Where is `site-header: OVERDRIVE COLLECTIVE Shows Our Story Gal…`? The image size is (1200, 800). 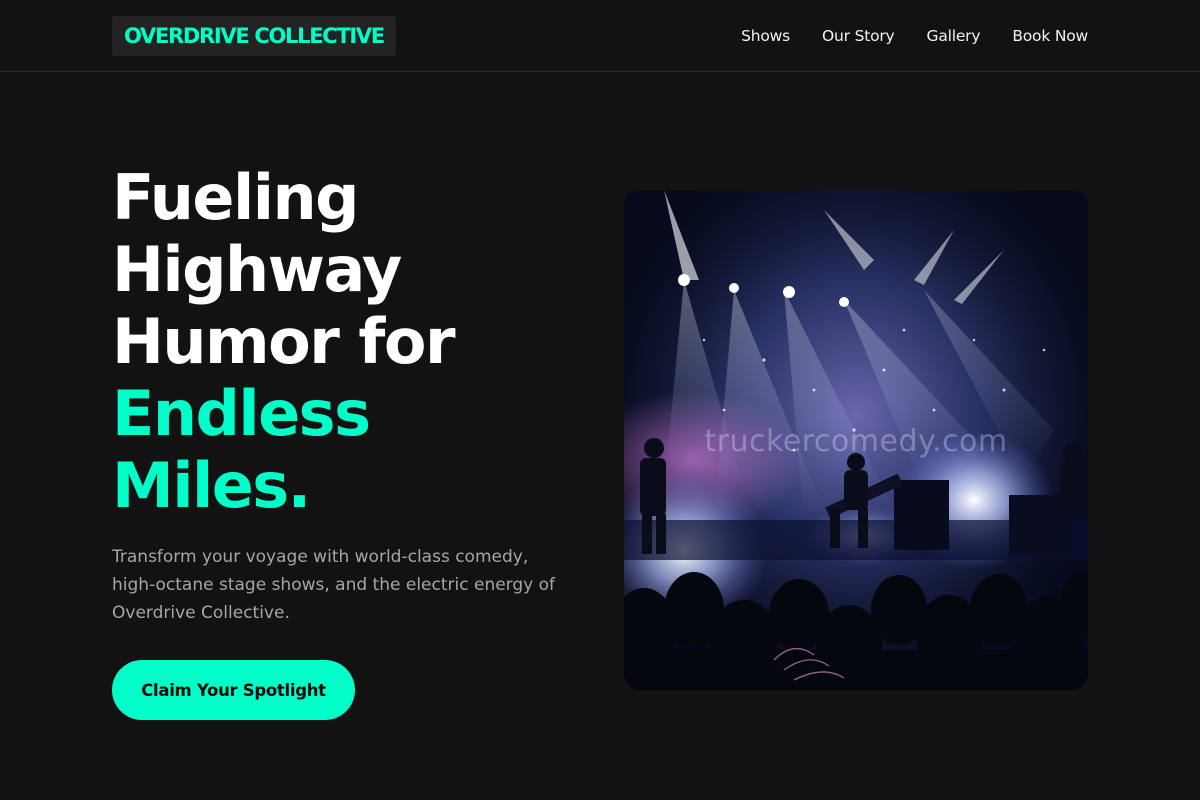 site-header: OVERDRIVE COLLECTIVE Shows Our Story Gal… is located at coordinates (600, 36).